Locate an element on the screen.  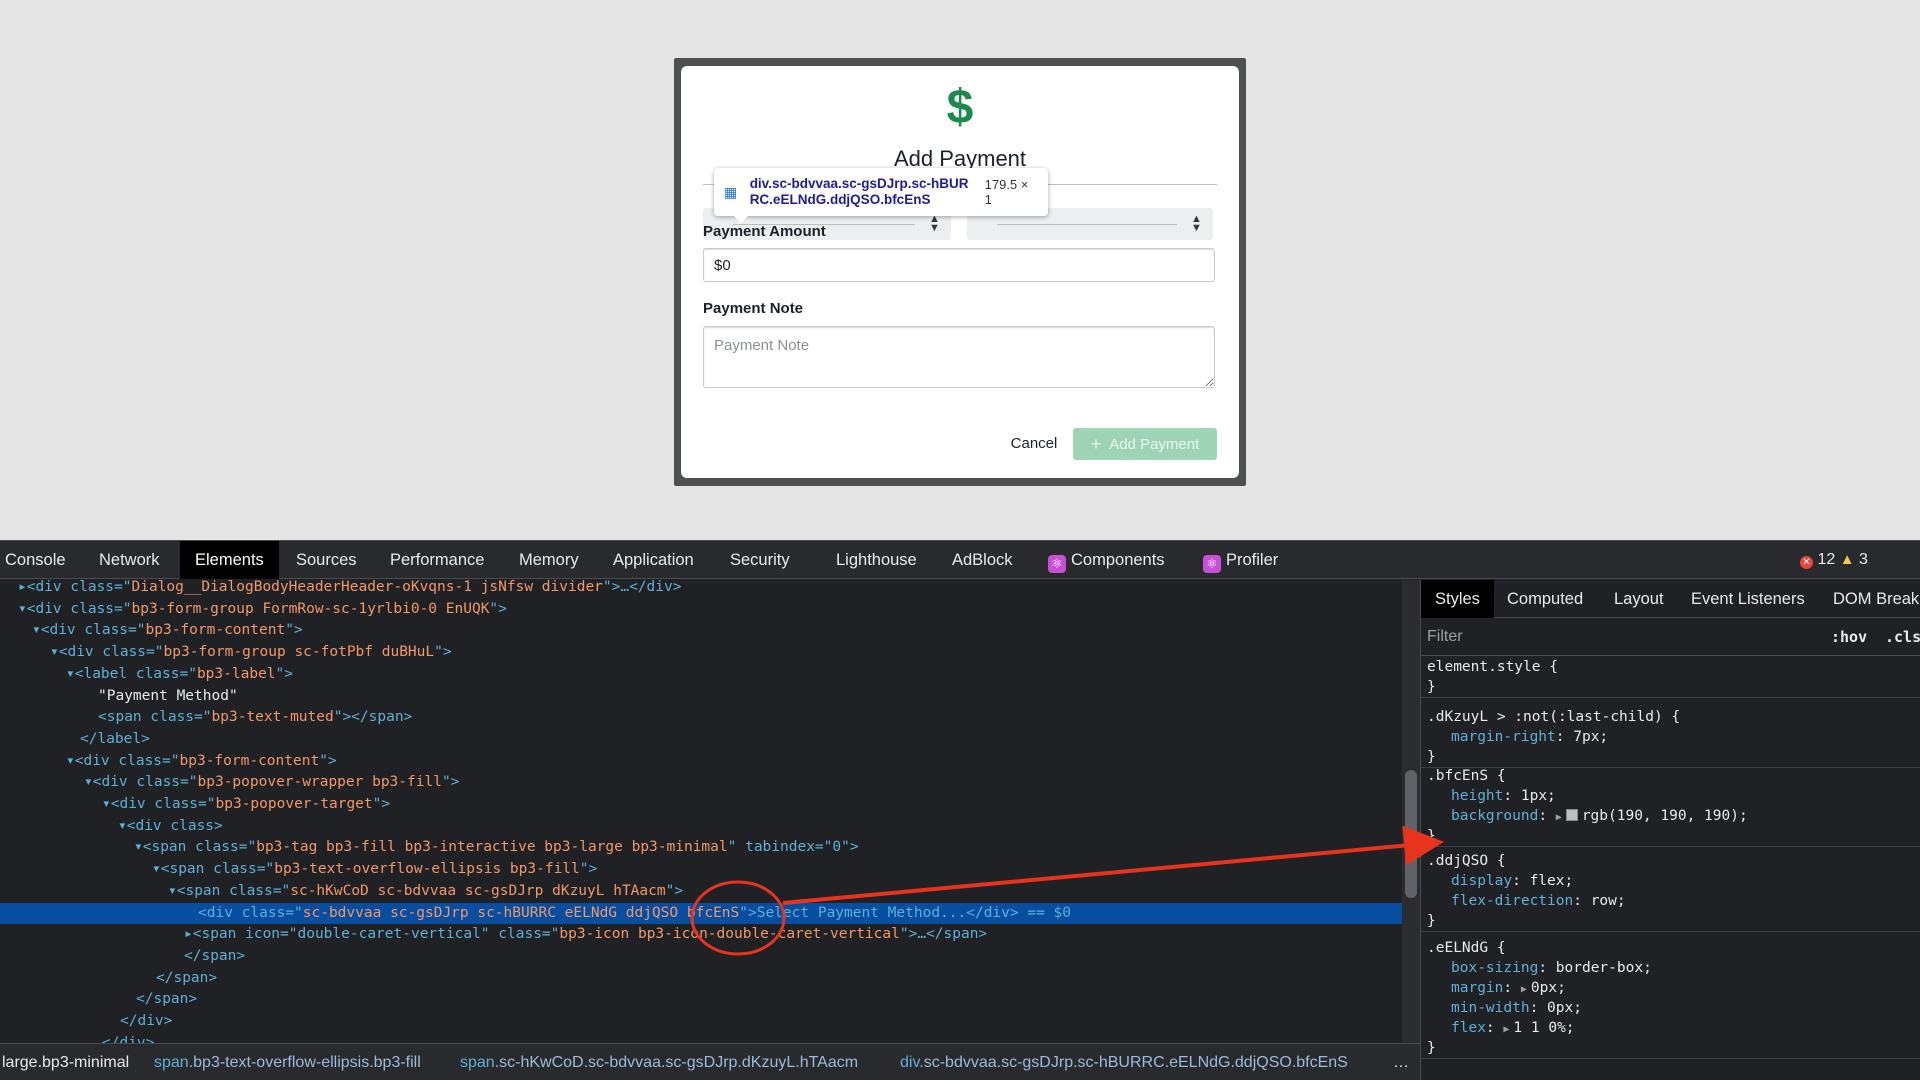
dom-tree-scrollbar is located at coordinates (1411, 811).